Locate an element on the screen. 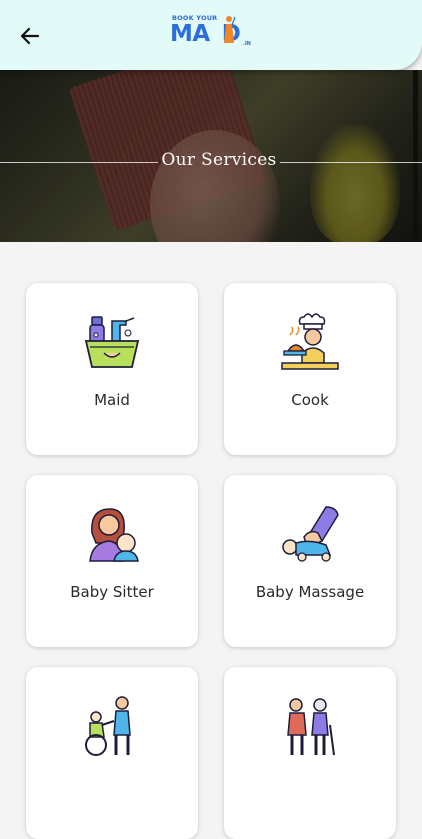 The height and width of the screenshot is (839, 422). service-card-baby-massage: Baby Massage is located at coordinates (310, 561).